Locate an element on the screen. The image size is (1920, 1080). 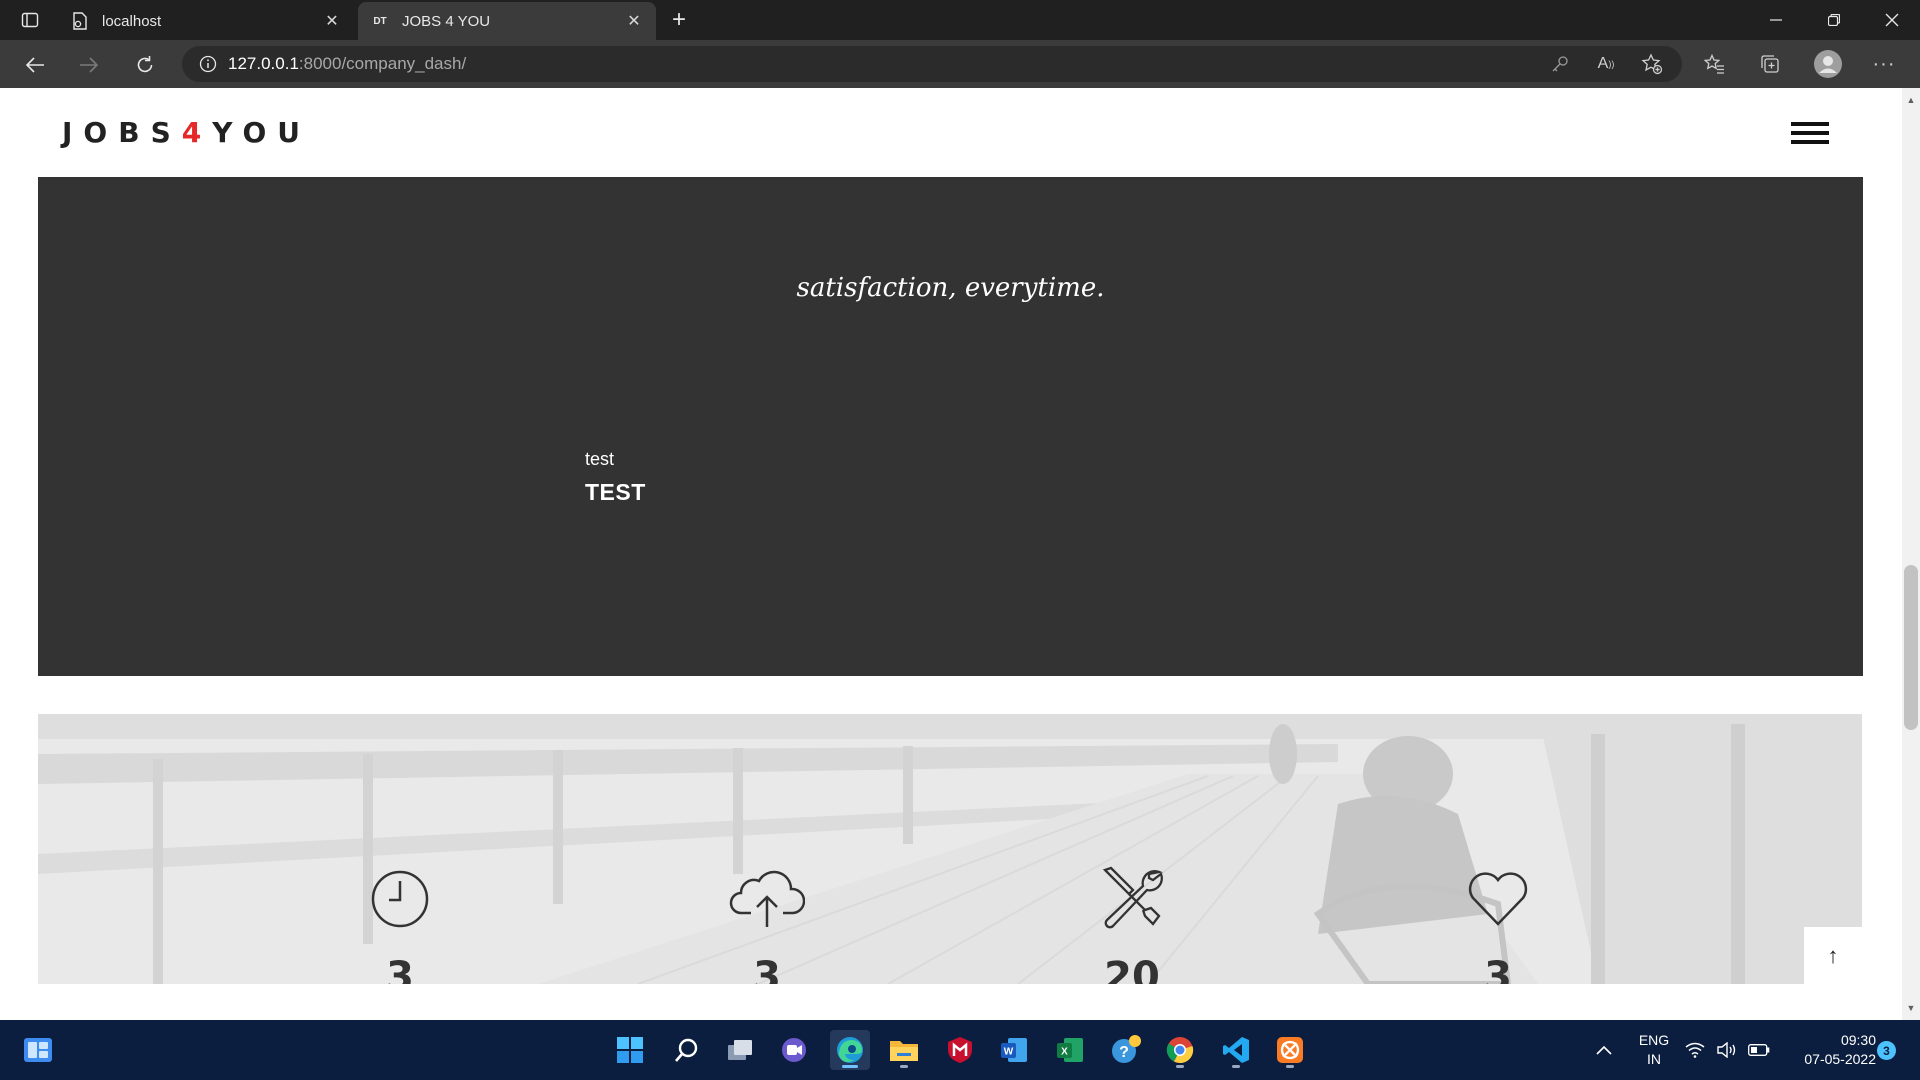
stat-value: 20 is located at coordinates (1132, 969).